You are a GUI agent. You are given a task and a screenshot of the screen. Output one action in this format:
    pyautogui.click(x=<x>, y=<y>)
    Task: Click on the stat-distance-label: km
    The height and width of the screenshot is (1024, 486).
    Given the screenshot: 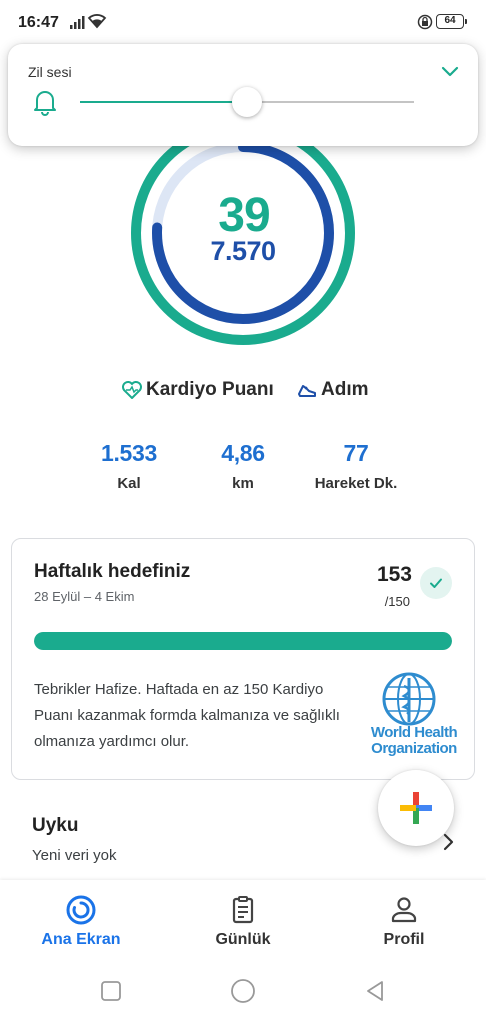 What is the action you would take?
    pyautogui.click(x=243, y=483)
    